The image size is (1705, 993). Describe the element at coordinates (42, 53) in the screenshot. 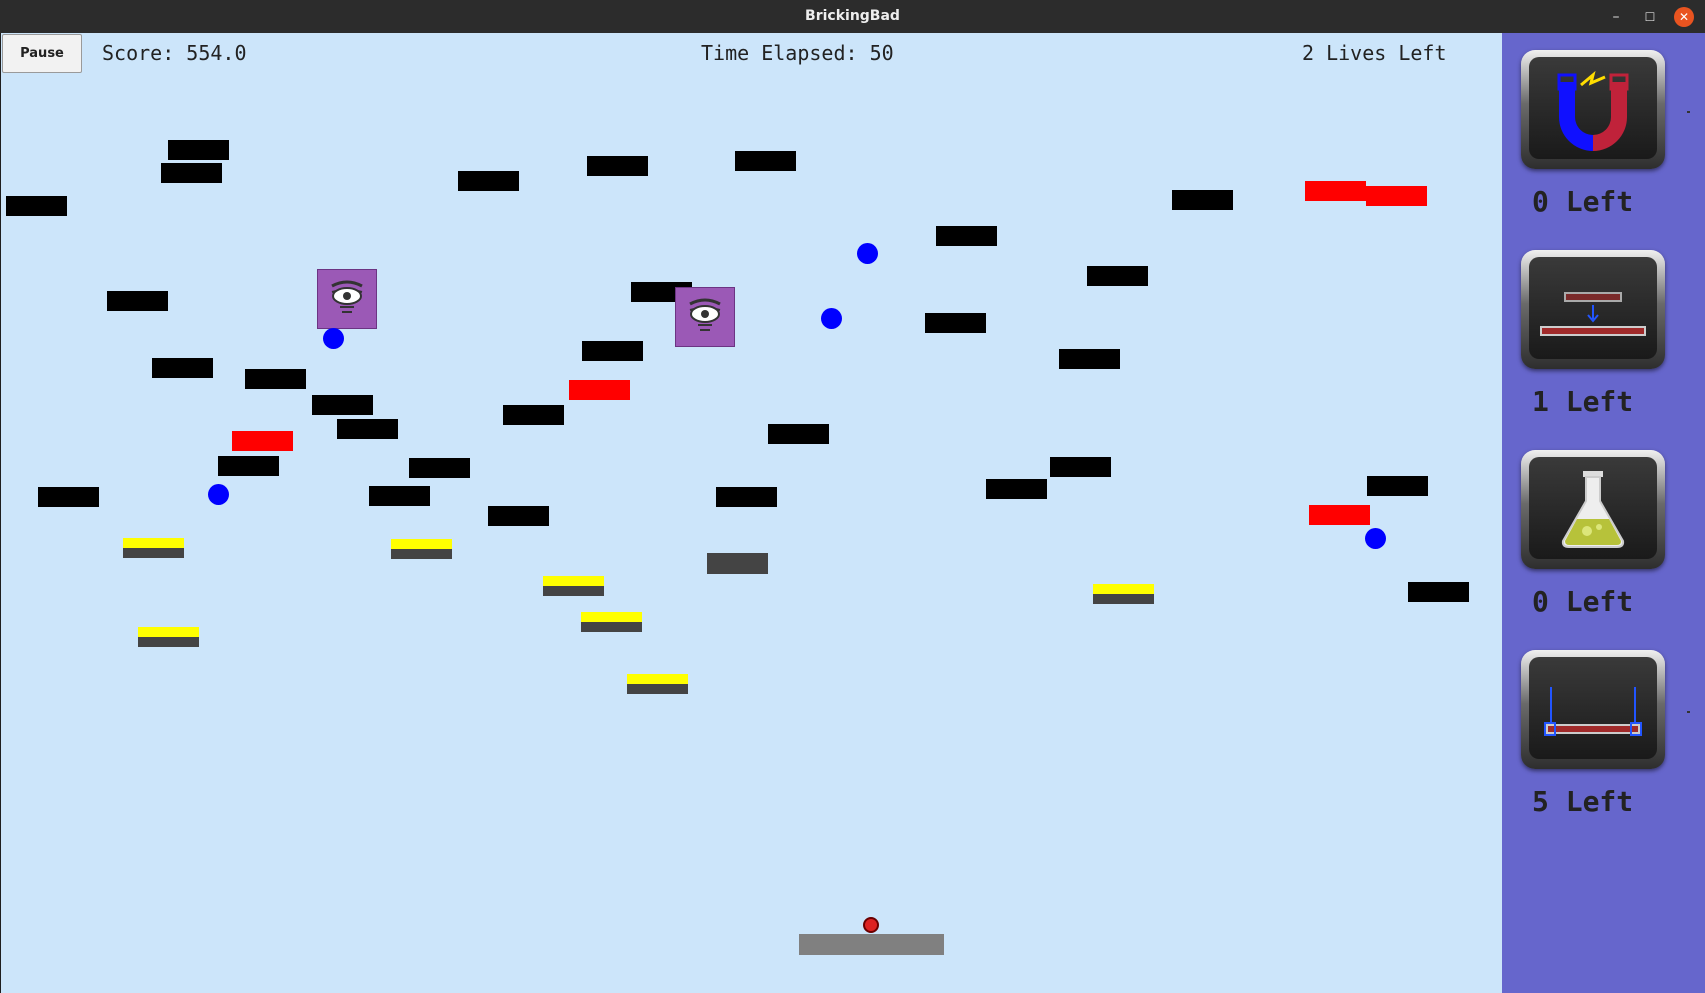

I see `pause-button: Pause` at that location.